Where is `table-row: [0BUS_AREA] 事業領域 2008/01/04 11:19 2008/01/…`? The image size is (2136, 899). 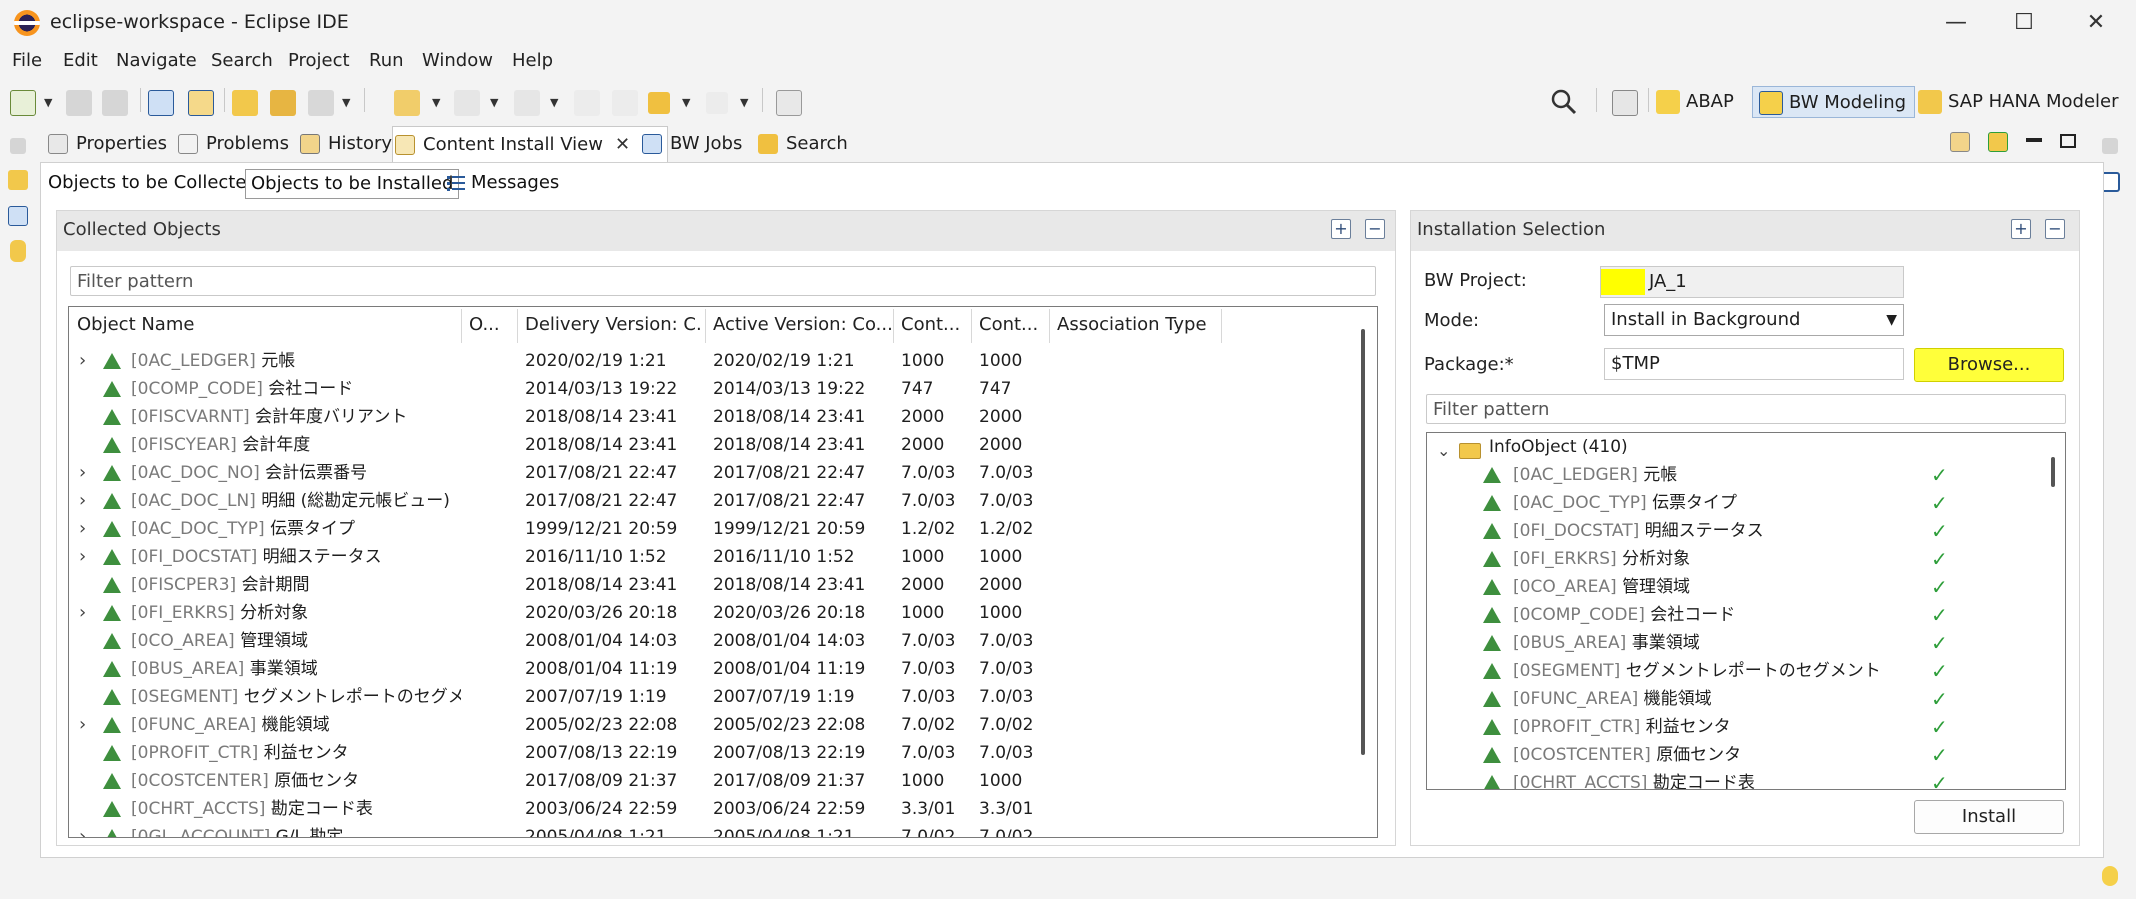
table-row: [0BUS_AREA] 事業領域 2008/01/04 11:19 2008/01/… is located at coordinates (709, 669).